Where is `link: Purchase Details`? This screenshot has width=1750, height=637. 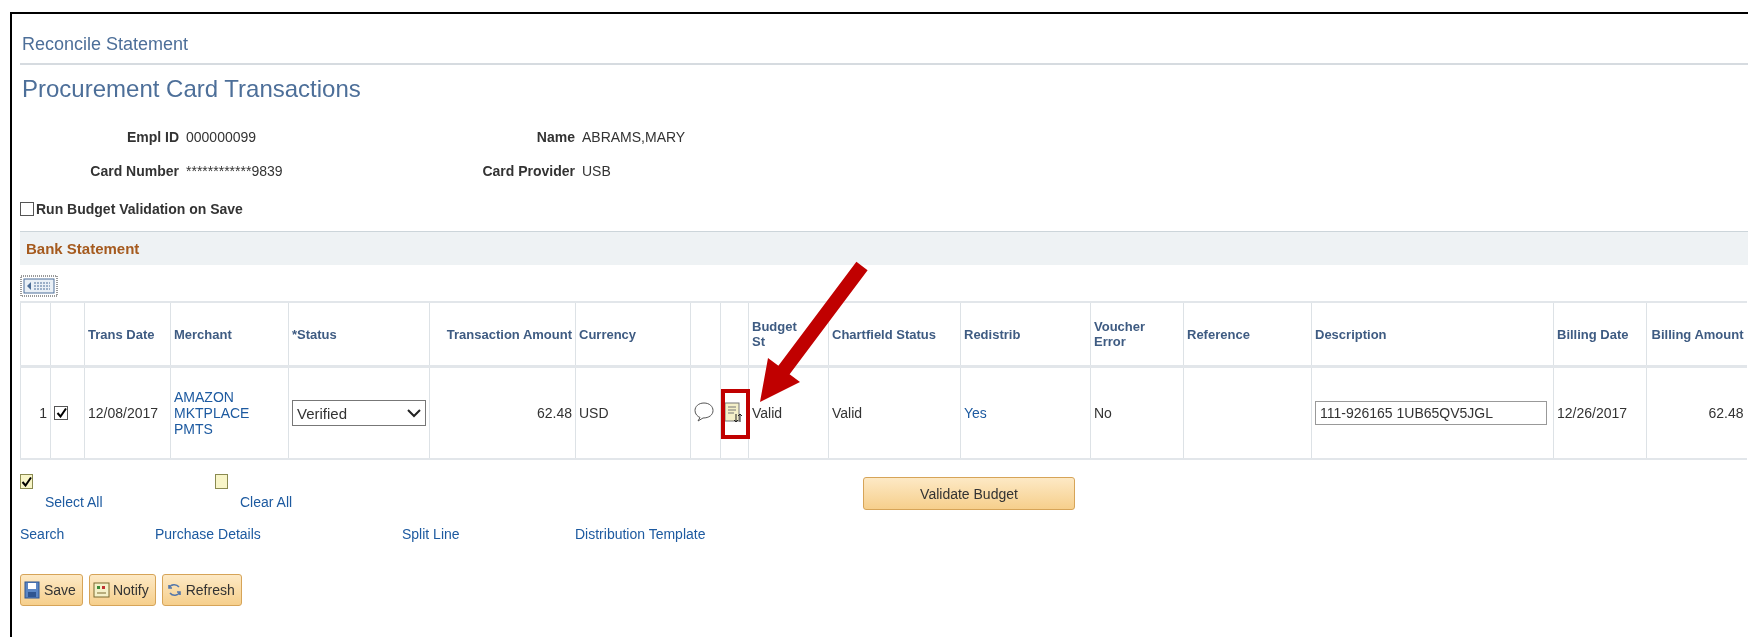 link: Purchase Details is located at coordinates (208, 534).